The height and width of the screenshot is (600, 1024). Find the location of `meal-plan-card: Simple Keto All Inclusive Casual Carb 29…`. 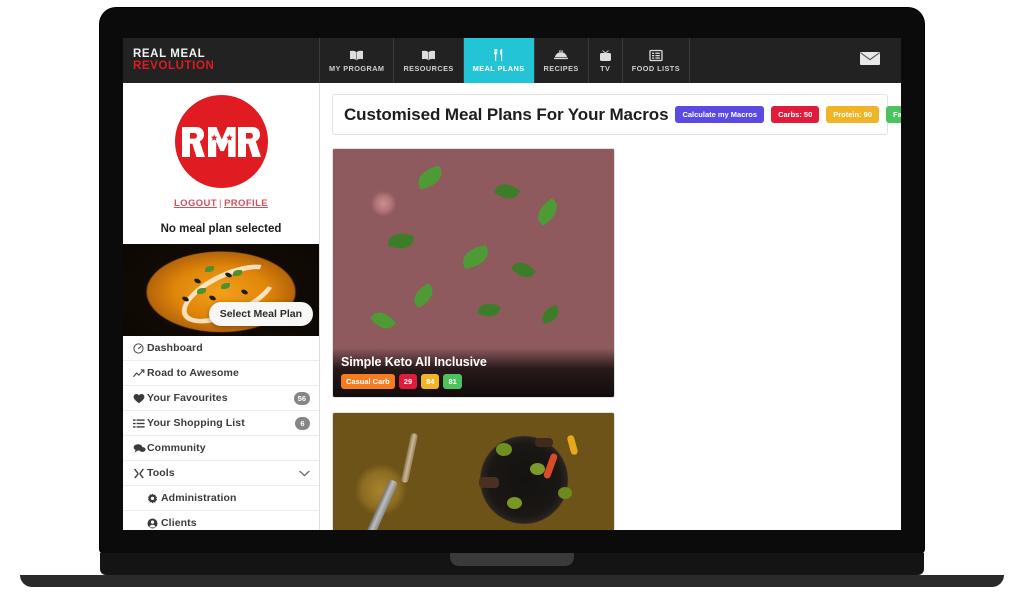

meal-plan-card: Simple Keto All Inclusive Casual Carb 29… is located at coordinates (473, 273).